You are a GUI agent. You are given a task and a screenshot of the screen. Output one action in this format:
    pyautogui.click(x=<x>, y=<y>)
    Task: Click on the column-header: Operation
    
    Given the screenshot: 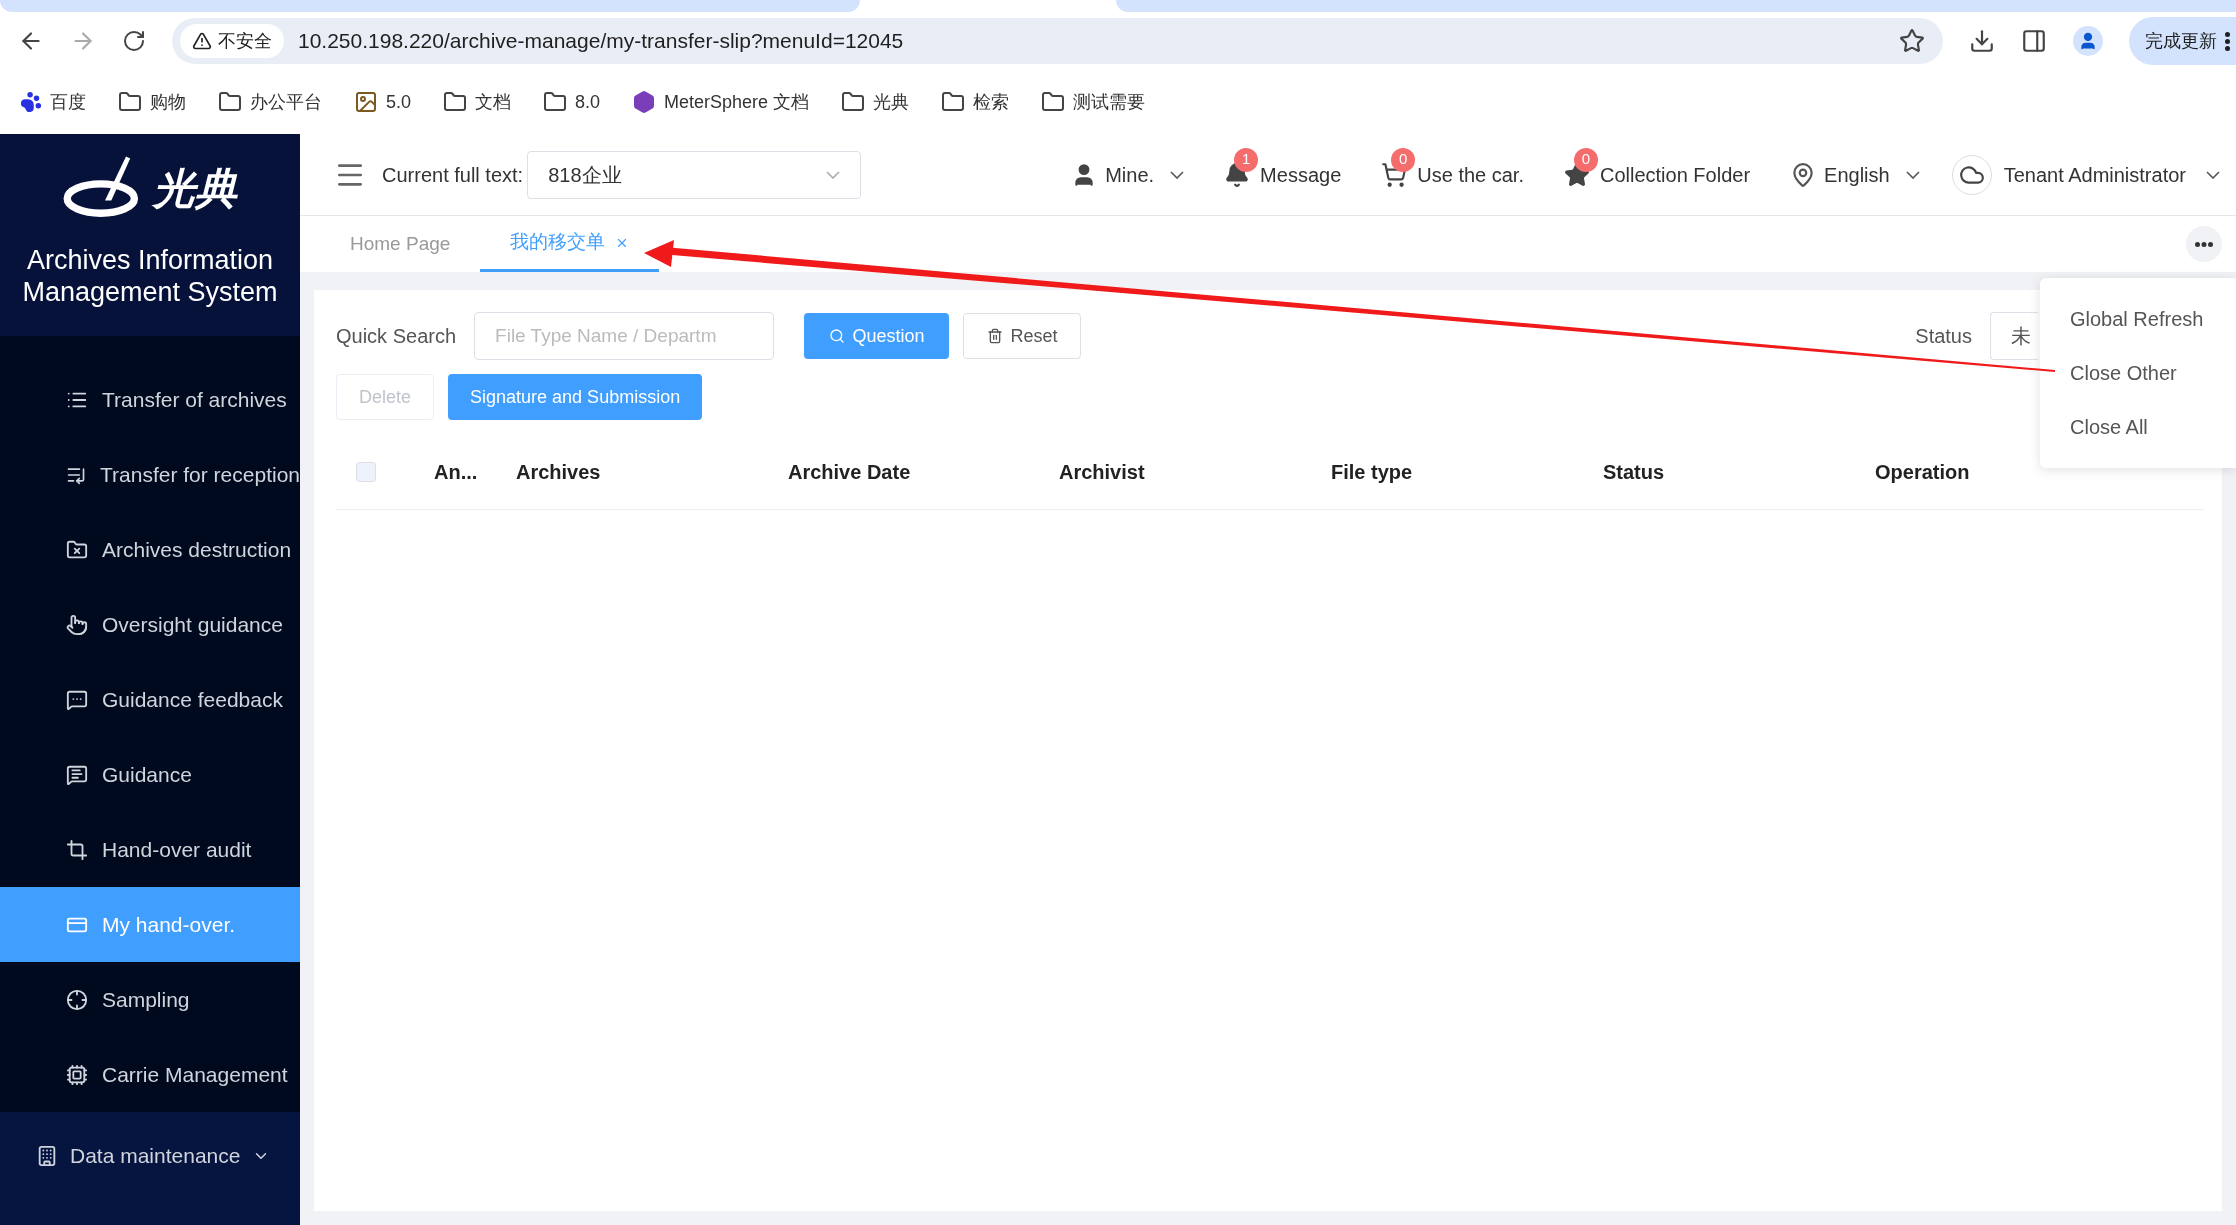 What is the action you would take?
    pyautogui.click(x=1922, y=471)
    